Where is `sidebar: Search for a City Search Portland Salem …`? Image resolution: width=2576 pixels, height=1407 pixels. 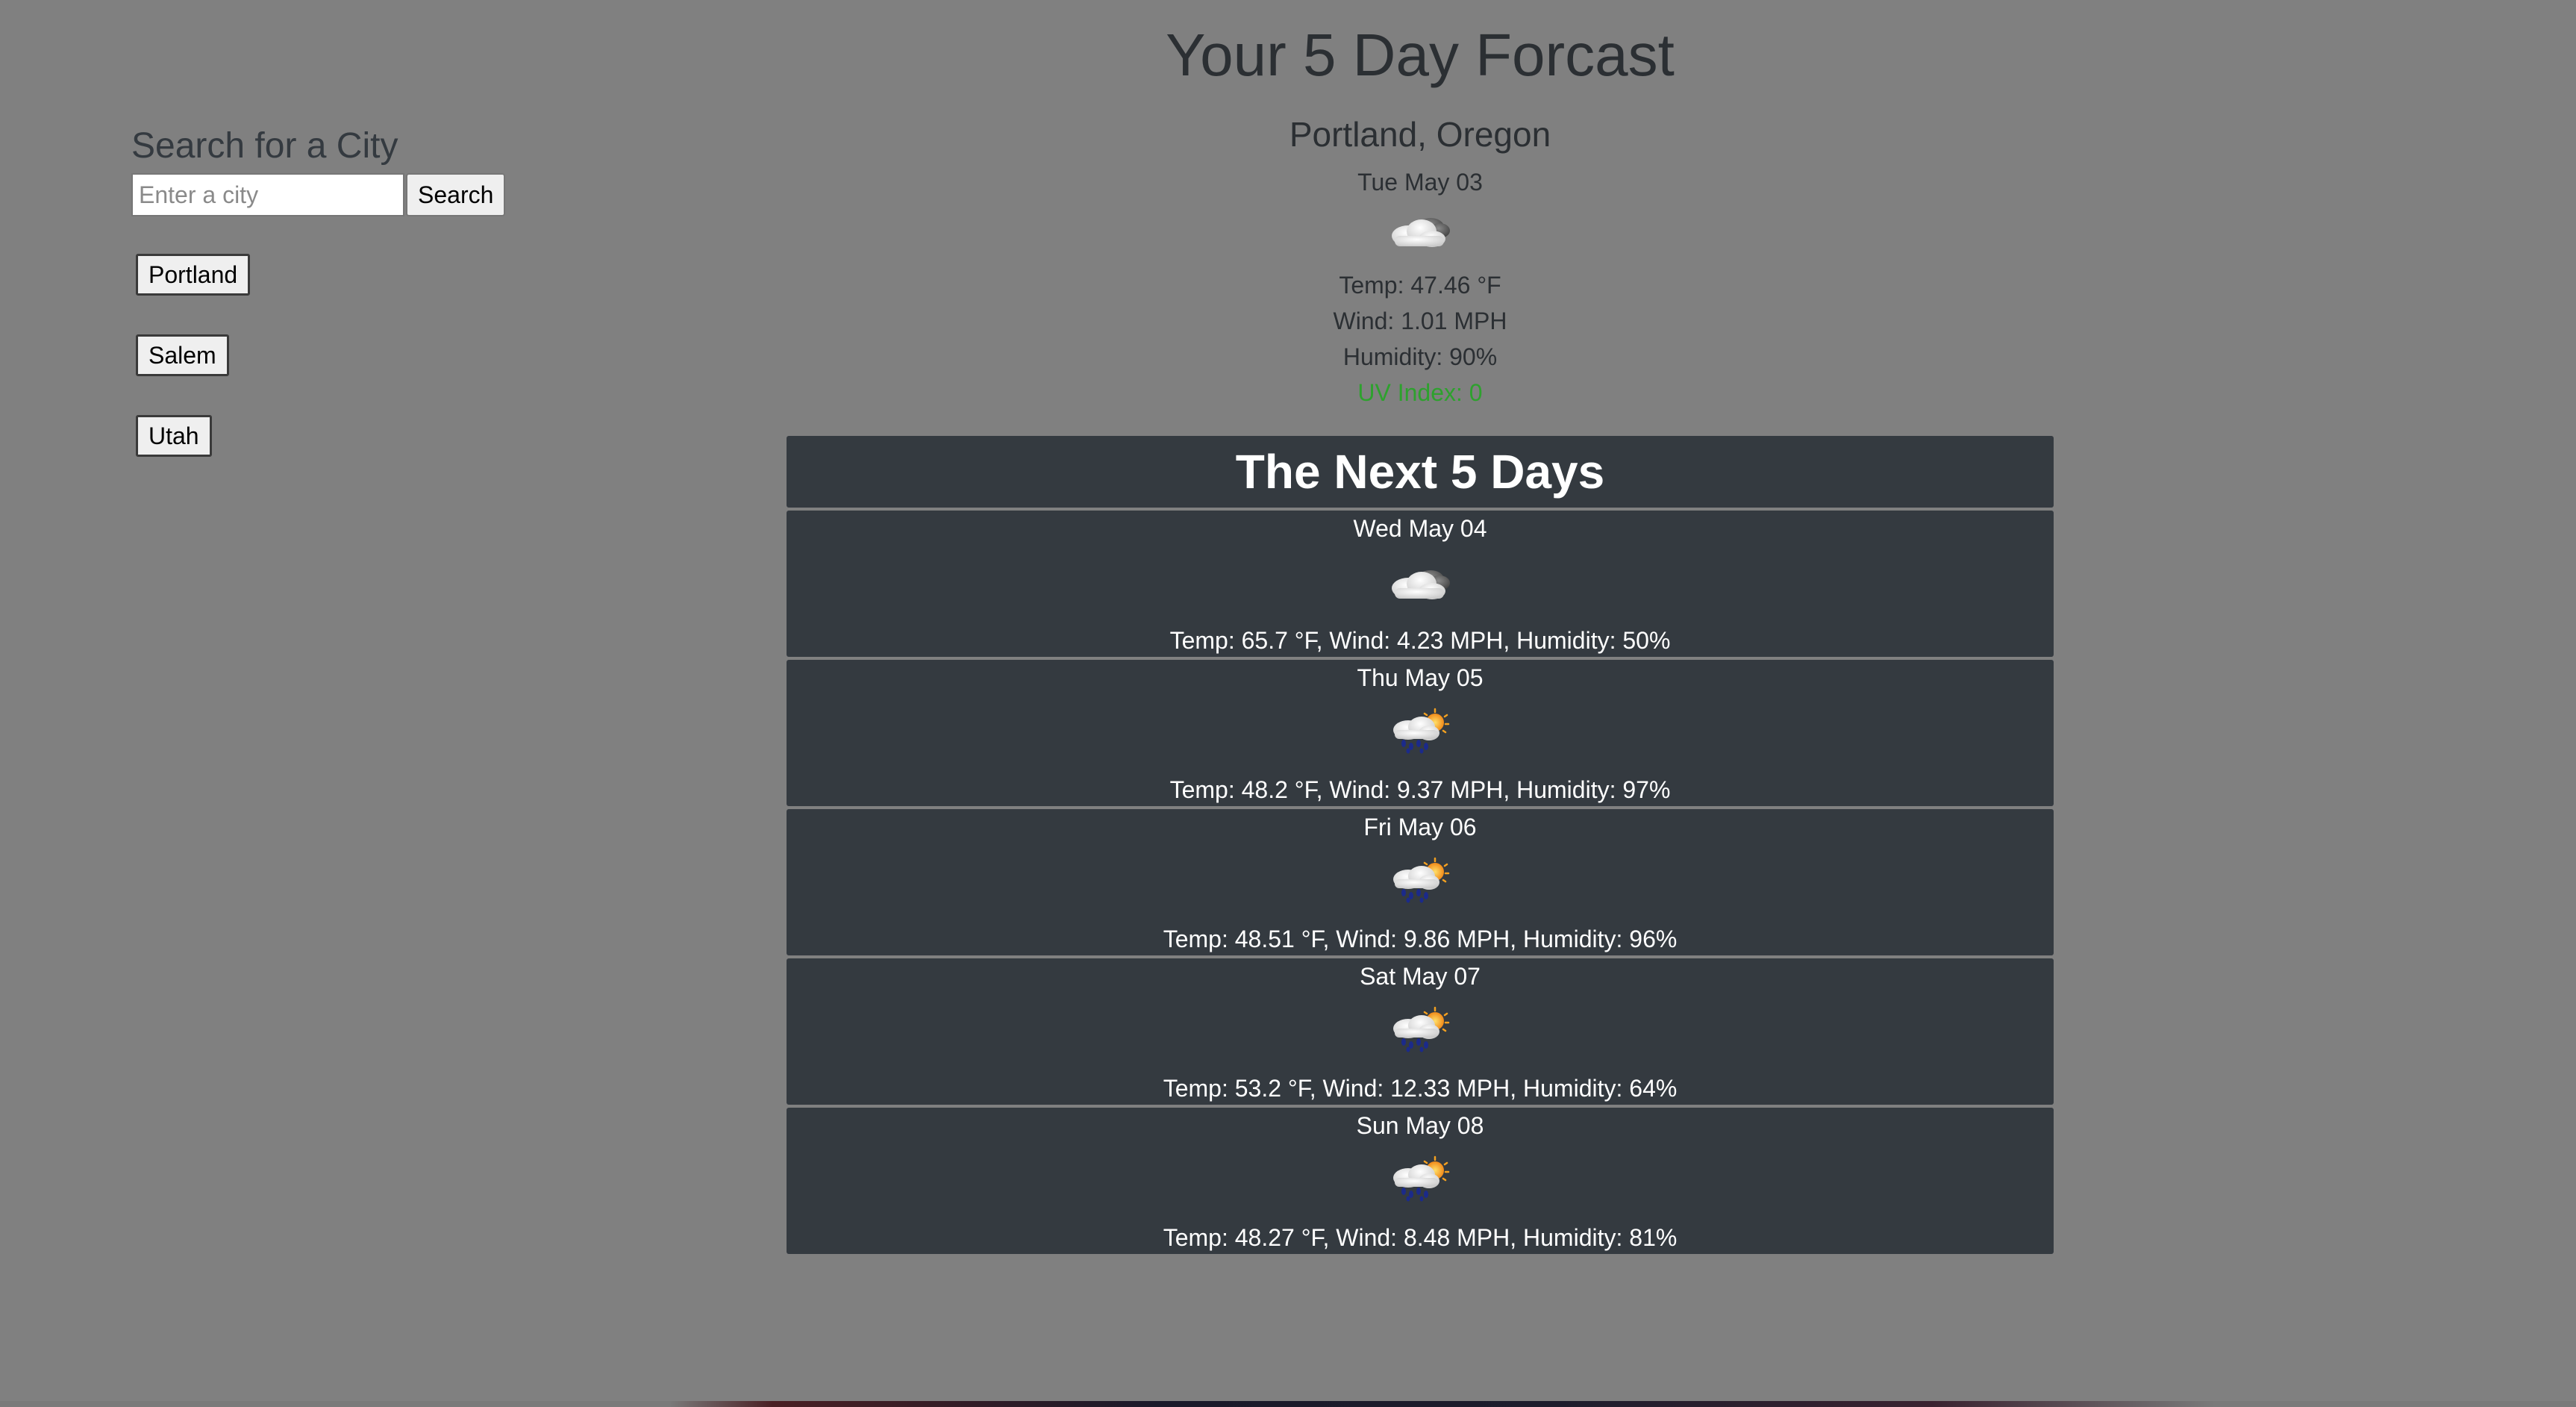 sidebar: Search for a City Search Portland Salem … is located at coordinates (340, 307).